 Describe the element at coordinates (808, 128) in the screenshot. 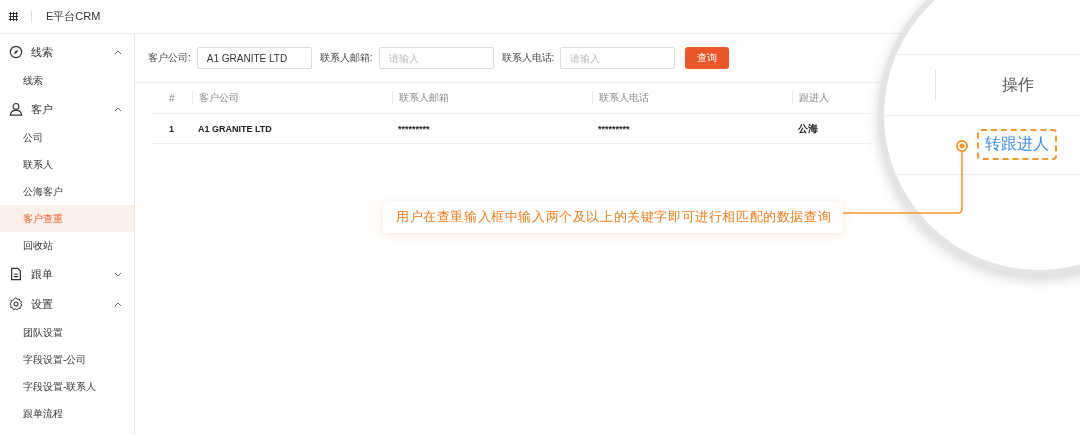

I see `table-cell: 公海` at that location.